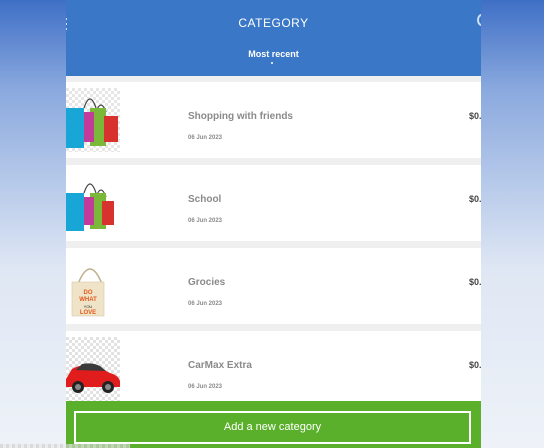 This screenshot has width=544, height=448. I want to click on svg-text: WHAT, so click(88, 300).